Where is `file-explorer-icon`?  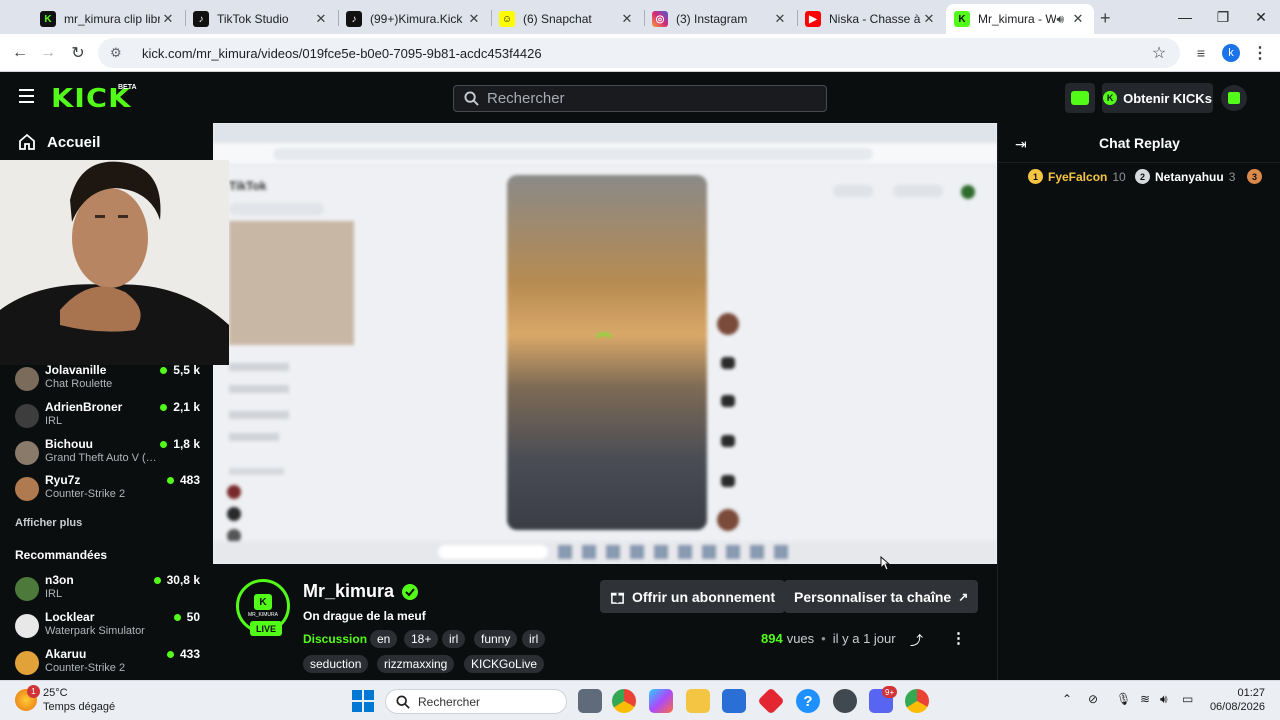
file-explorer-icon is located at coordinates (698, 701).